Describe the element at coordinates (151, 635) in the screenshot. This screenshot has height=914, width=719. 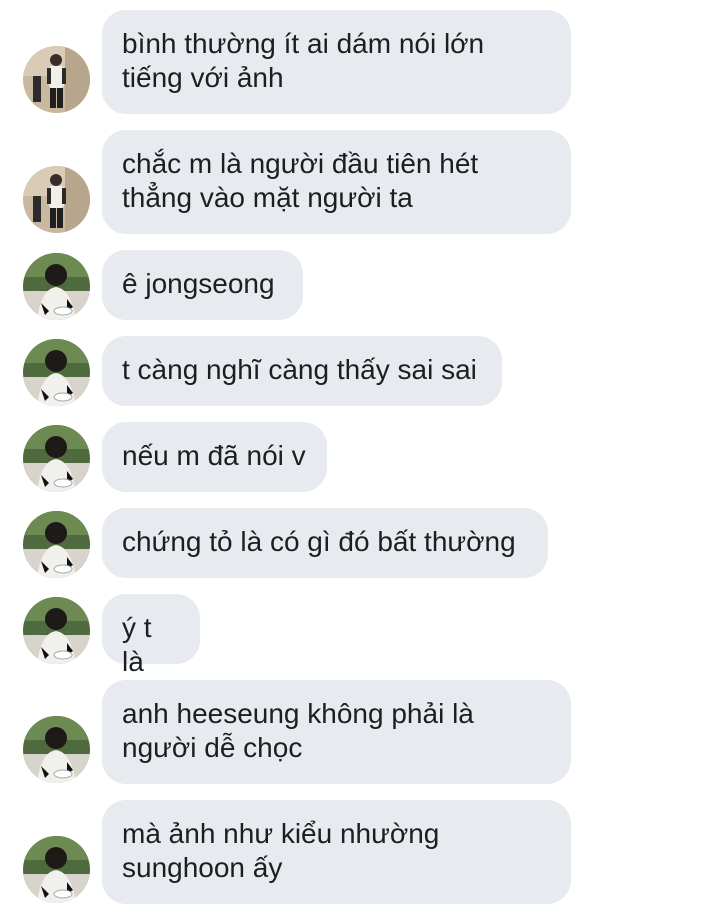
I see `message-bubble: ý t là` at that location.